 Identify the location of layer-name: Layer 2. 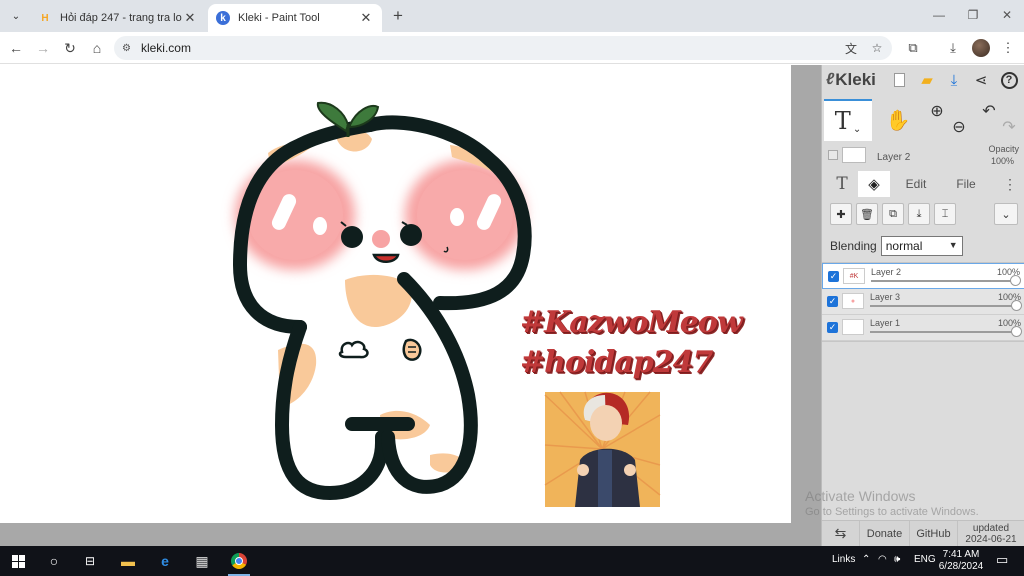
(886, 272).